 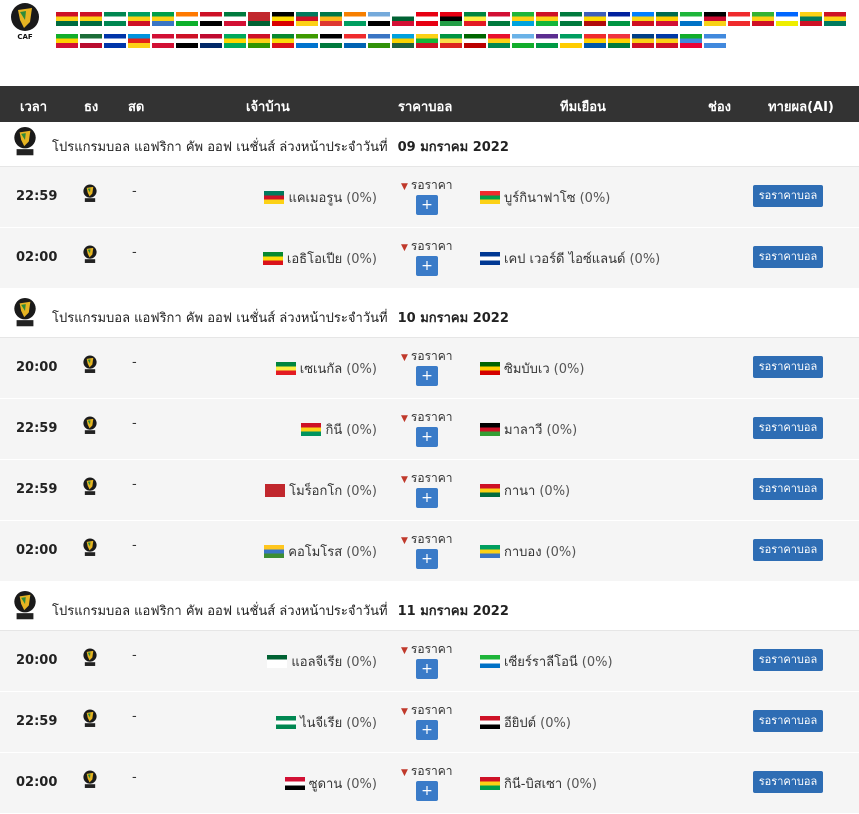 I want to click on country-flags, so click(x=456, y=34).